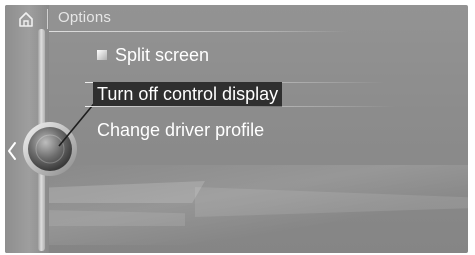 The width and height of the screenshot is (475, 255). What do you see at coordinates (26, 19) in the screenshot?
I see `home-icon` at bounding box center [26, 19].